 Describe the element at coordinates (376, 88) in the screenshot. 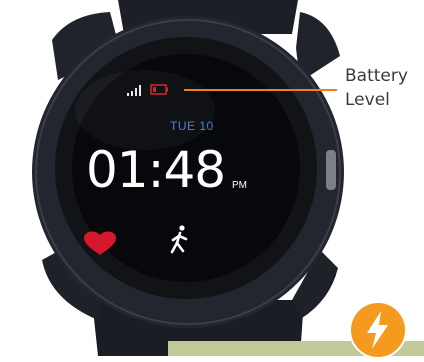

I see `battery-level-label: Battery Level` at that location.